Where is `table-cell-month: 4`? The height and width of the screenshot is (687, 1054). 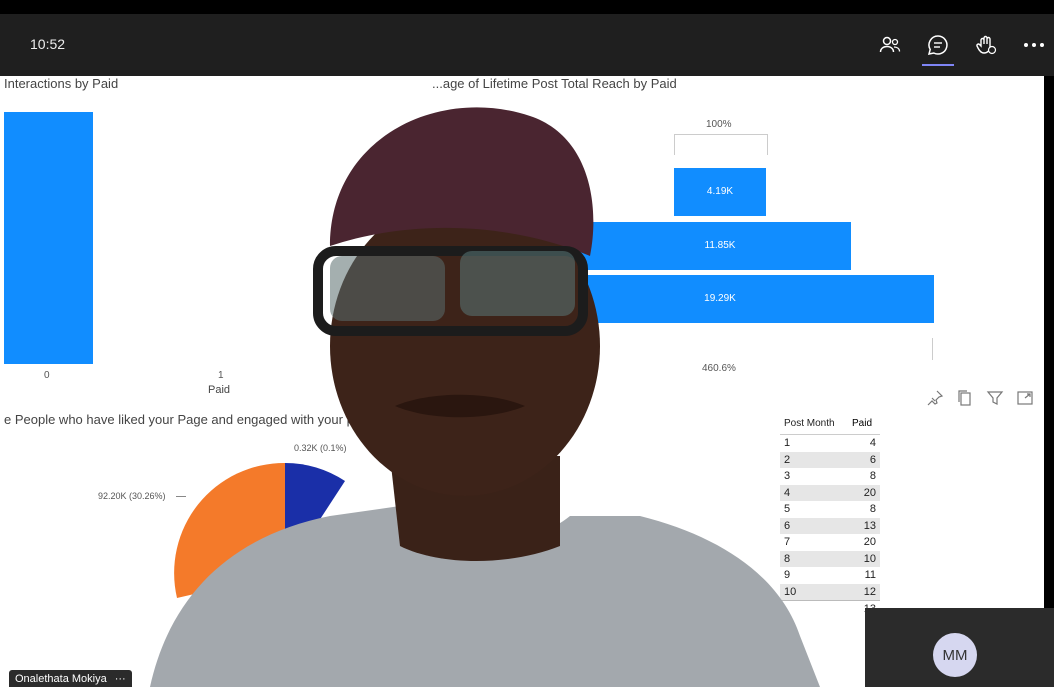 table-cell-month: 4 is located at coordinates (787, 492).